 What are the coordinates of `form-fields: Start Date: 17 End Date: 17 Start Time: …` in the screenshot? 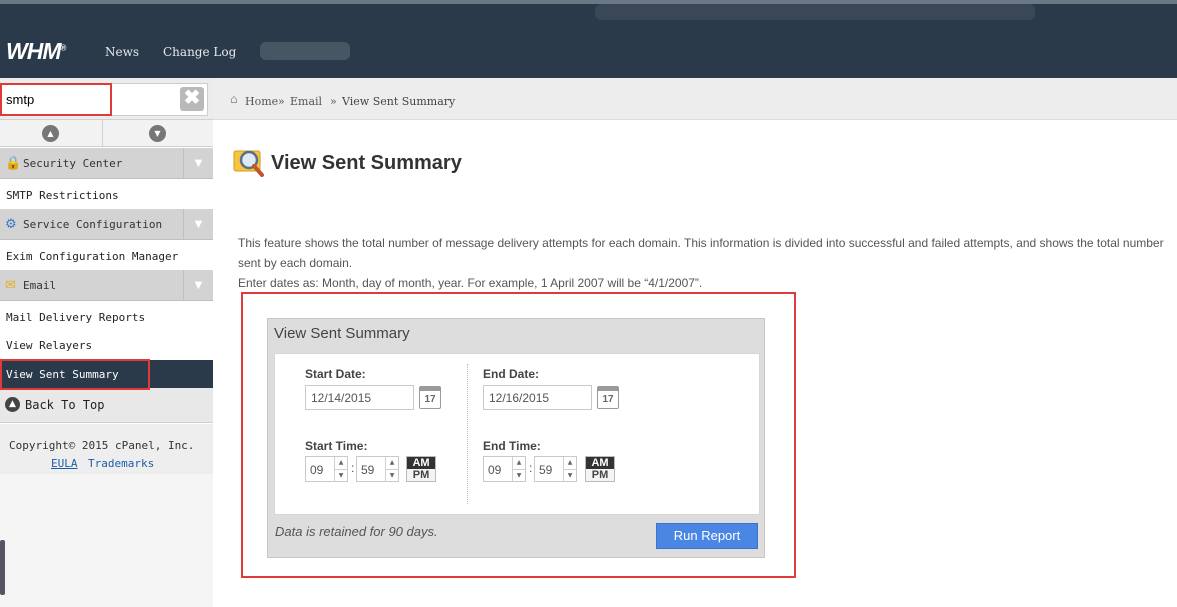 It's located at (517, 434).